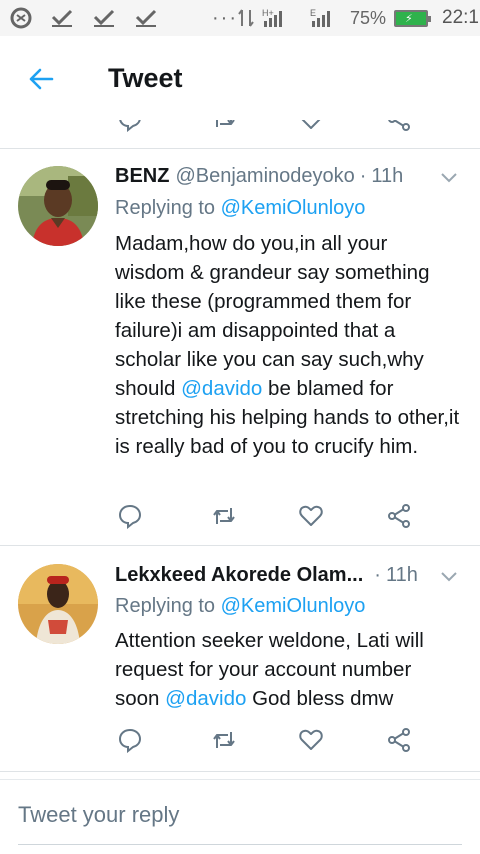 Image resolution: width=480 pixels, height=854 pixels. I want to click on signal-icon: H+, so click(272, 17).